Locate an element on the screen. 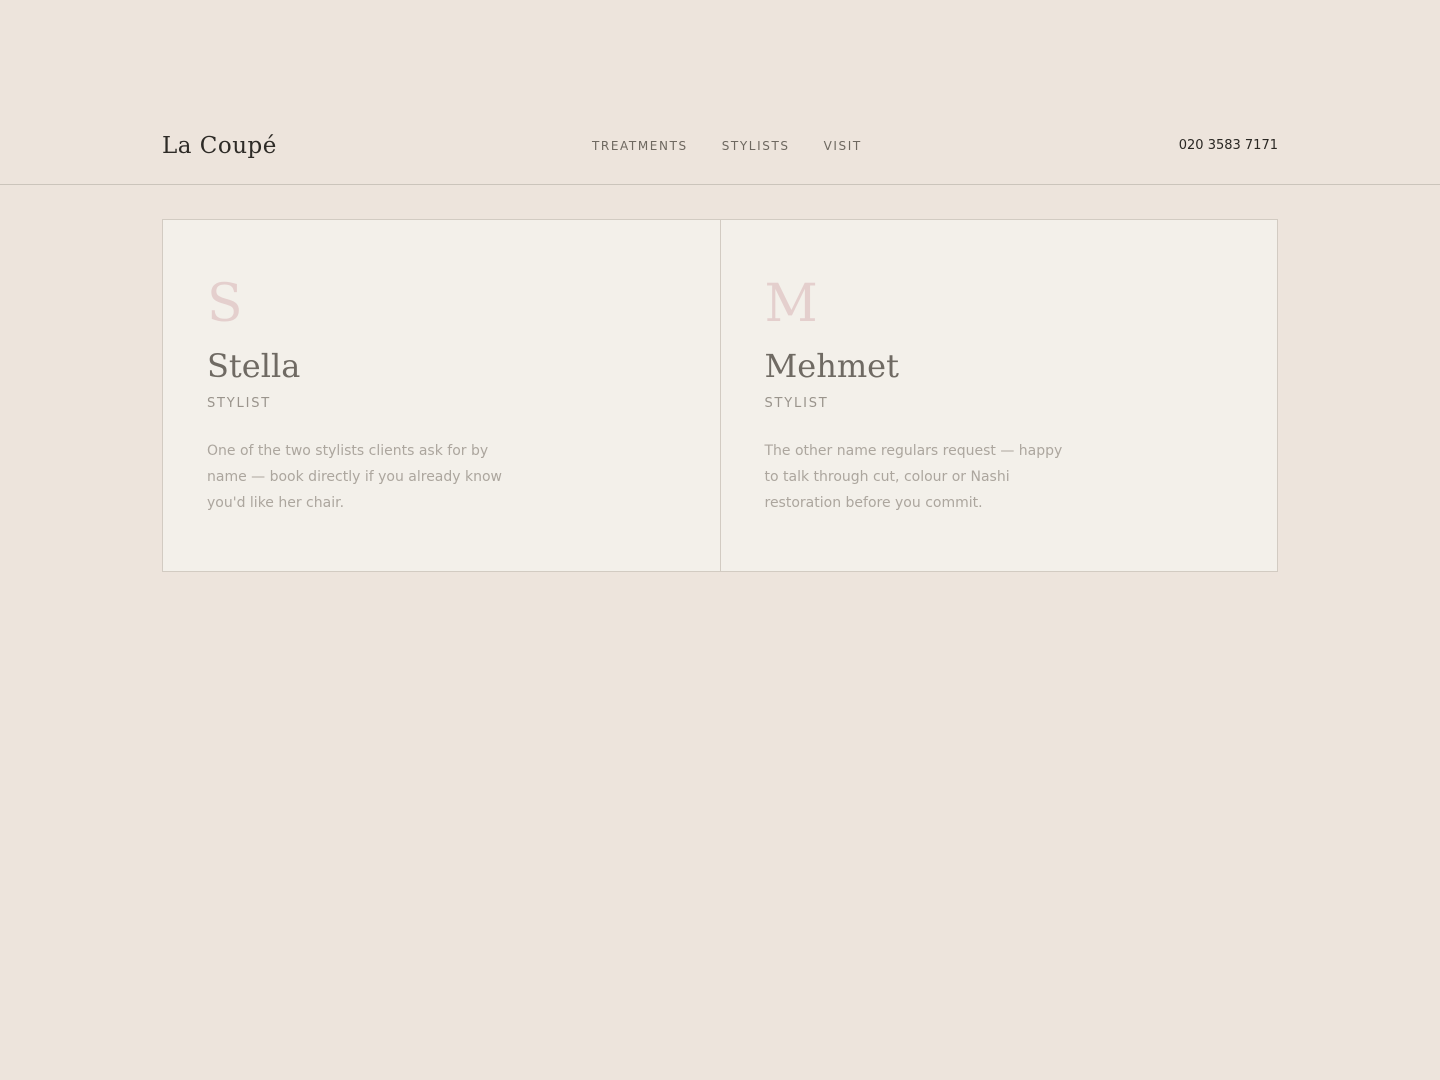  nav-link-treatments: TREATMENTS is located at coordinates (640, 146).